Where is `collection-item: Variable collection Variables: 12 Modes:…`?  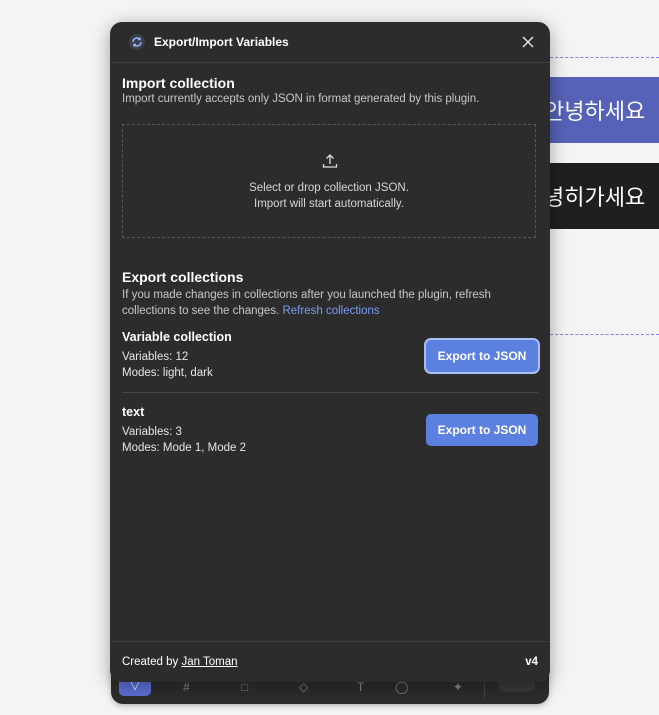
collection-item: Variable collection Variables: 12 Modes:… is located at coordinates (330, 355).